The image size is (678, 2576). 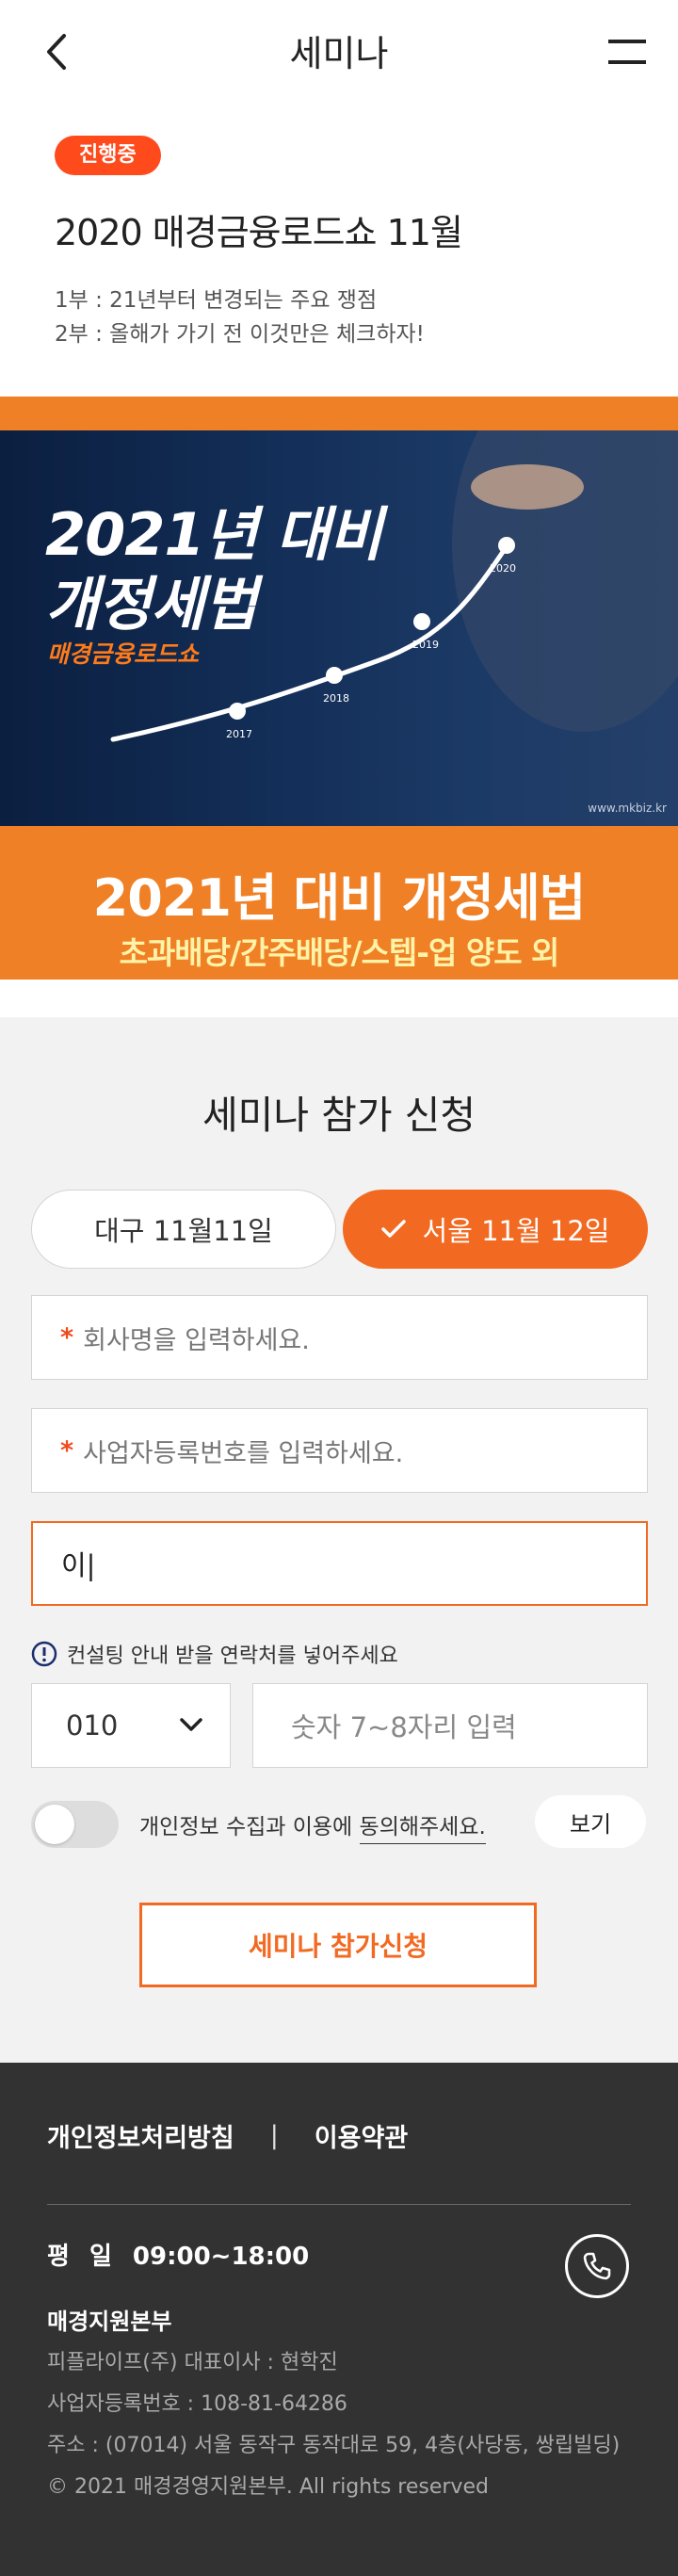 I want to click on tab-seoul: 서울 11월 12일, so click(x=496, y=1229).